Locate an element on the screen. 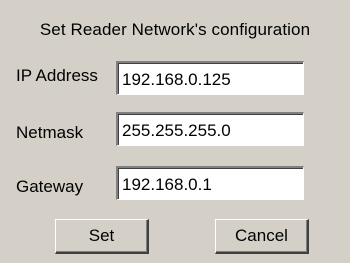 The image size is (350, 263). gateway-label: Gateway is located at coordinates (50, 186).